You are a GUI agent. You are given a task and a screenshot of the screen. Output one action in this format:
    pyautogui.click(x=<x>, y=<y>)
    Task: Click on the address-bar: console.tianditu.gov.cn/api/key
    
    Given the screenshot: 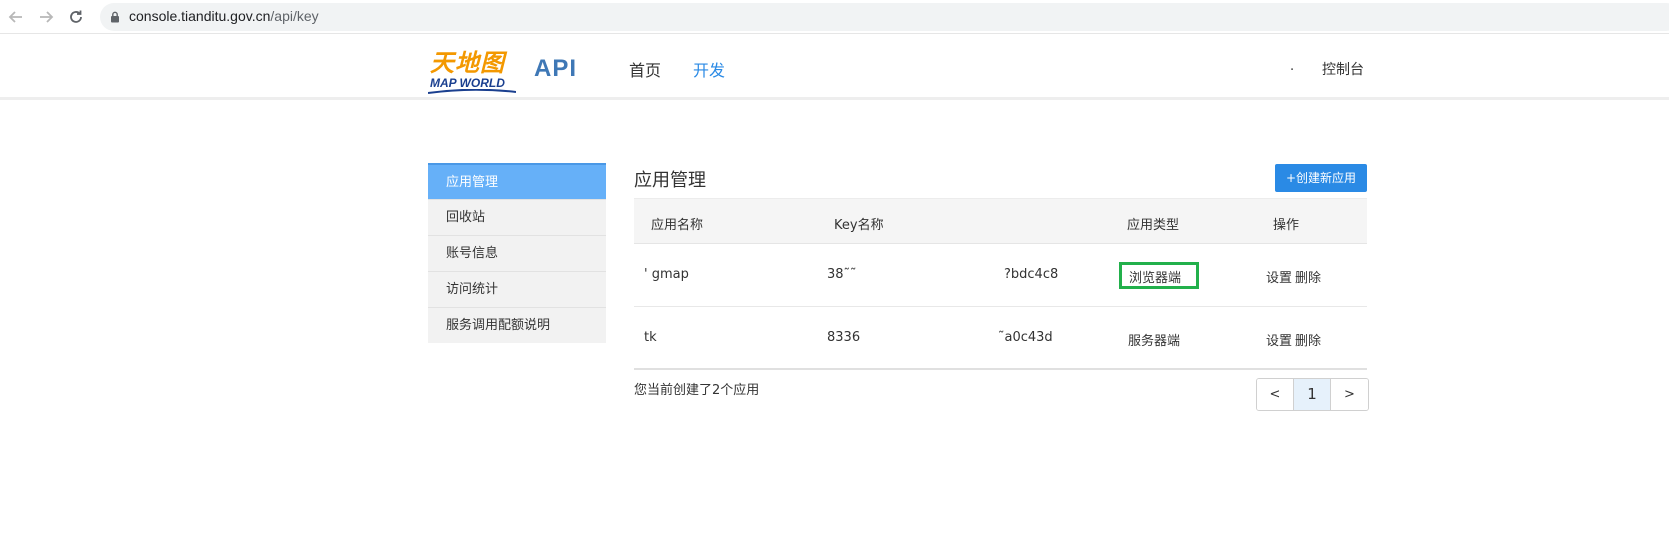 What is the action you would take?
    pyautogui.click(x=884, y=17)
    